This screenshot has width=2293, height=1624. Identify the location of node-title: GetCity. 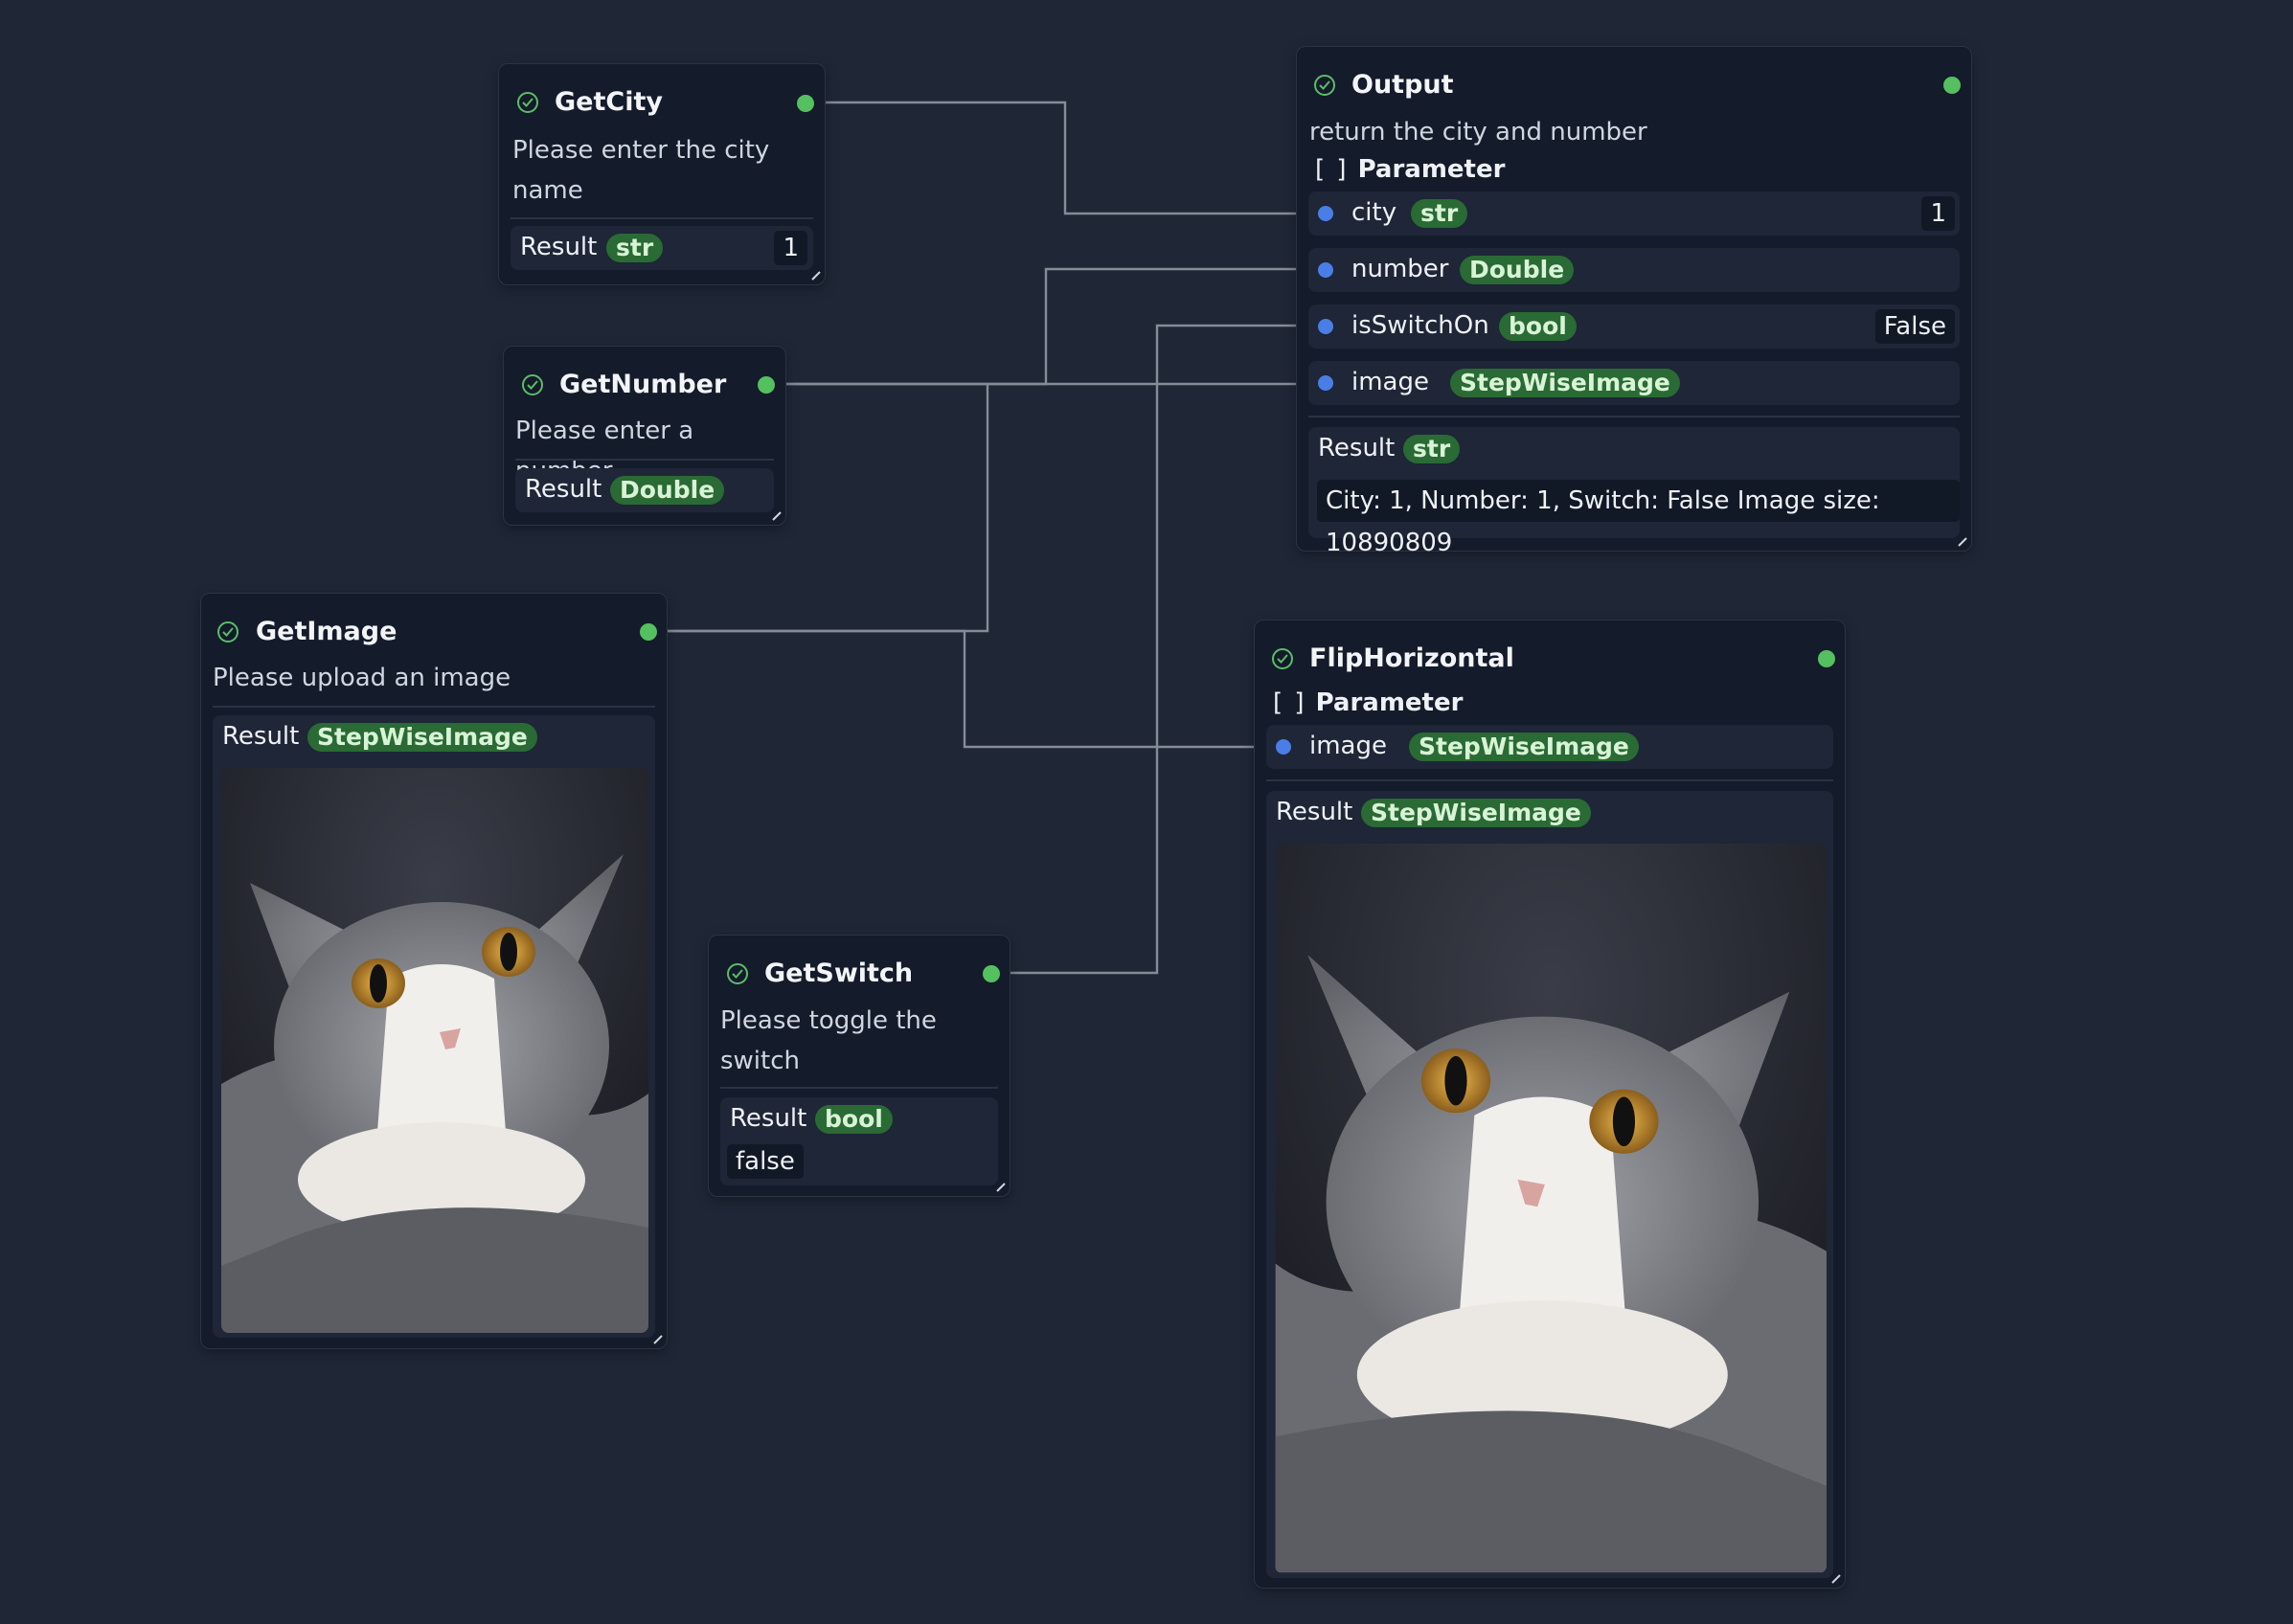
(609, 102).